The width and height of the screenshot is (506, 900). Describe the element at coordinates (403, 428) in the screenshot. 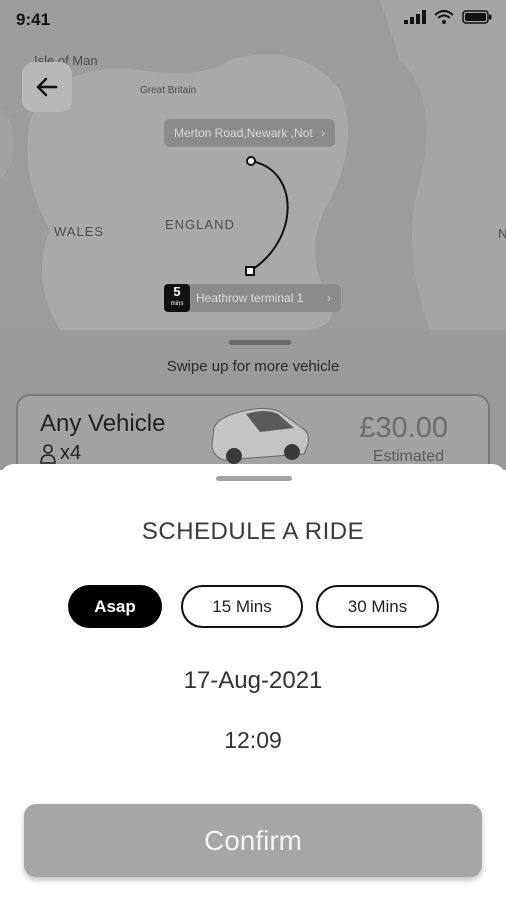

I see `vehicle-price: £30.00` at that location.